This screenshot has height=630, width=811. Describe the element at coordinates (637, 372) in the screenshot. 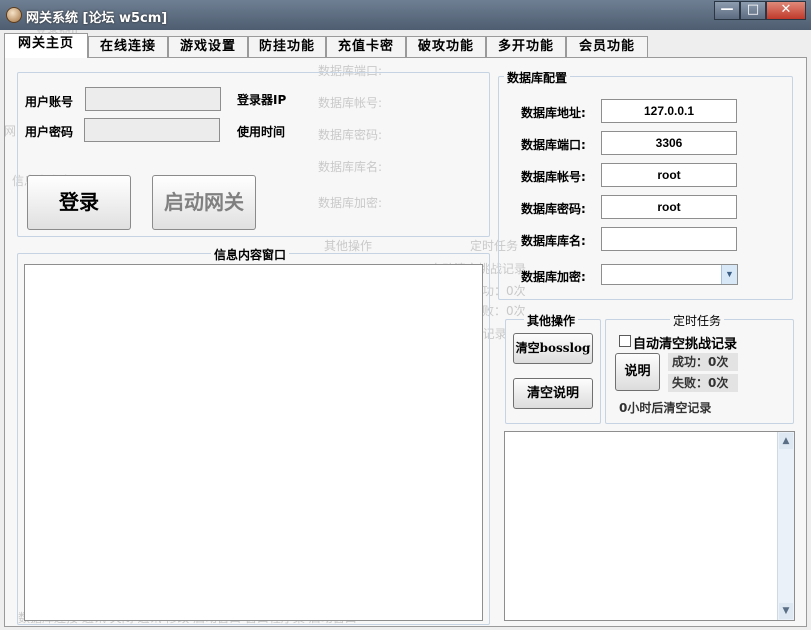

I see `explain-button: 说明` at that location.